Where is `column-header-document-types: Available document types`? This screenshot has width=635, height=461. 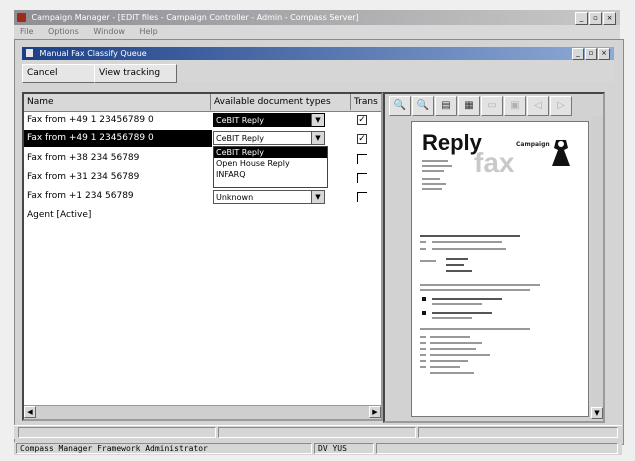
column-header-document-types: Available document types is located at coordinates (281, 102).